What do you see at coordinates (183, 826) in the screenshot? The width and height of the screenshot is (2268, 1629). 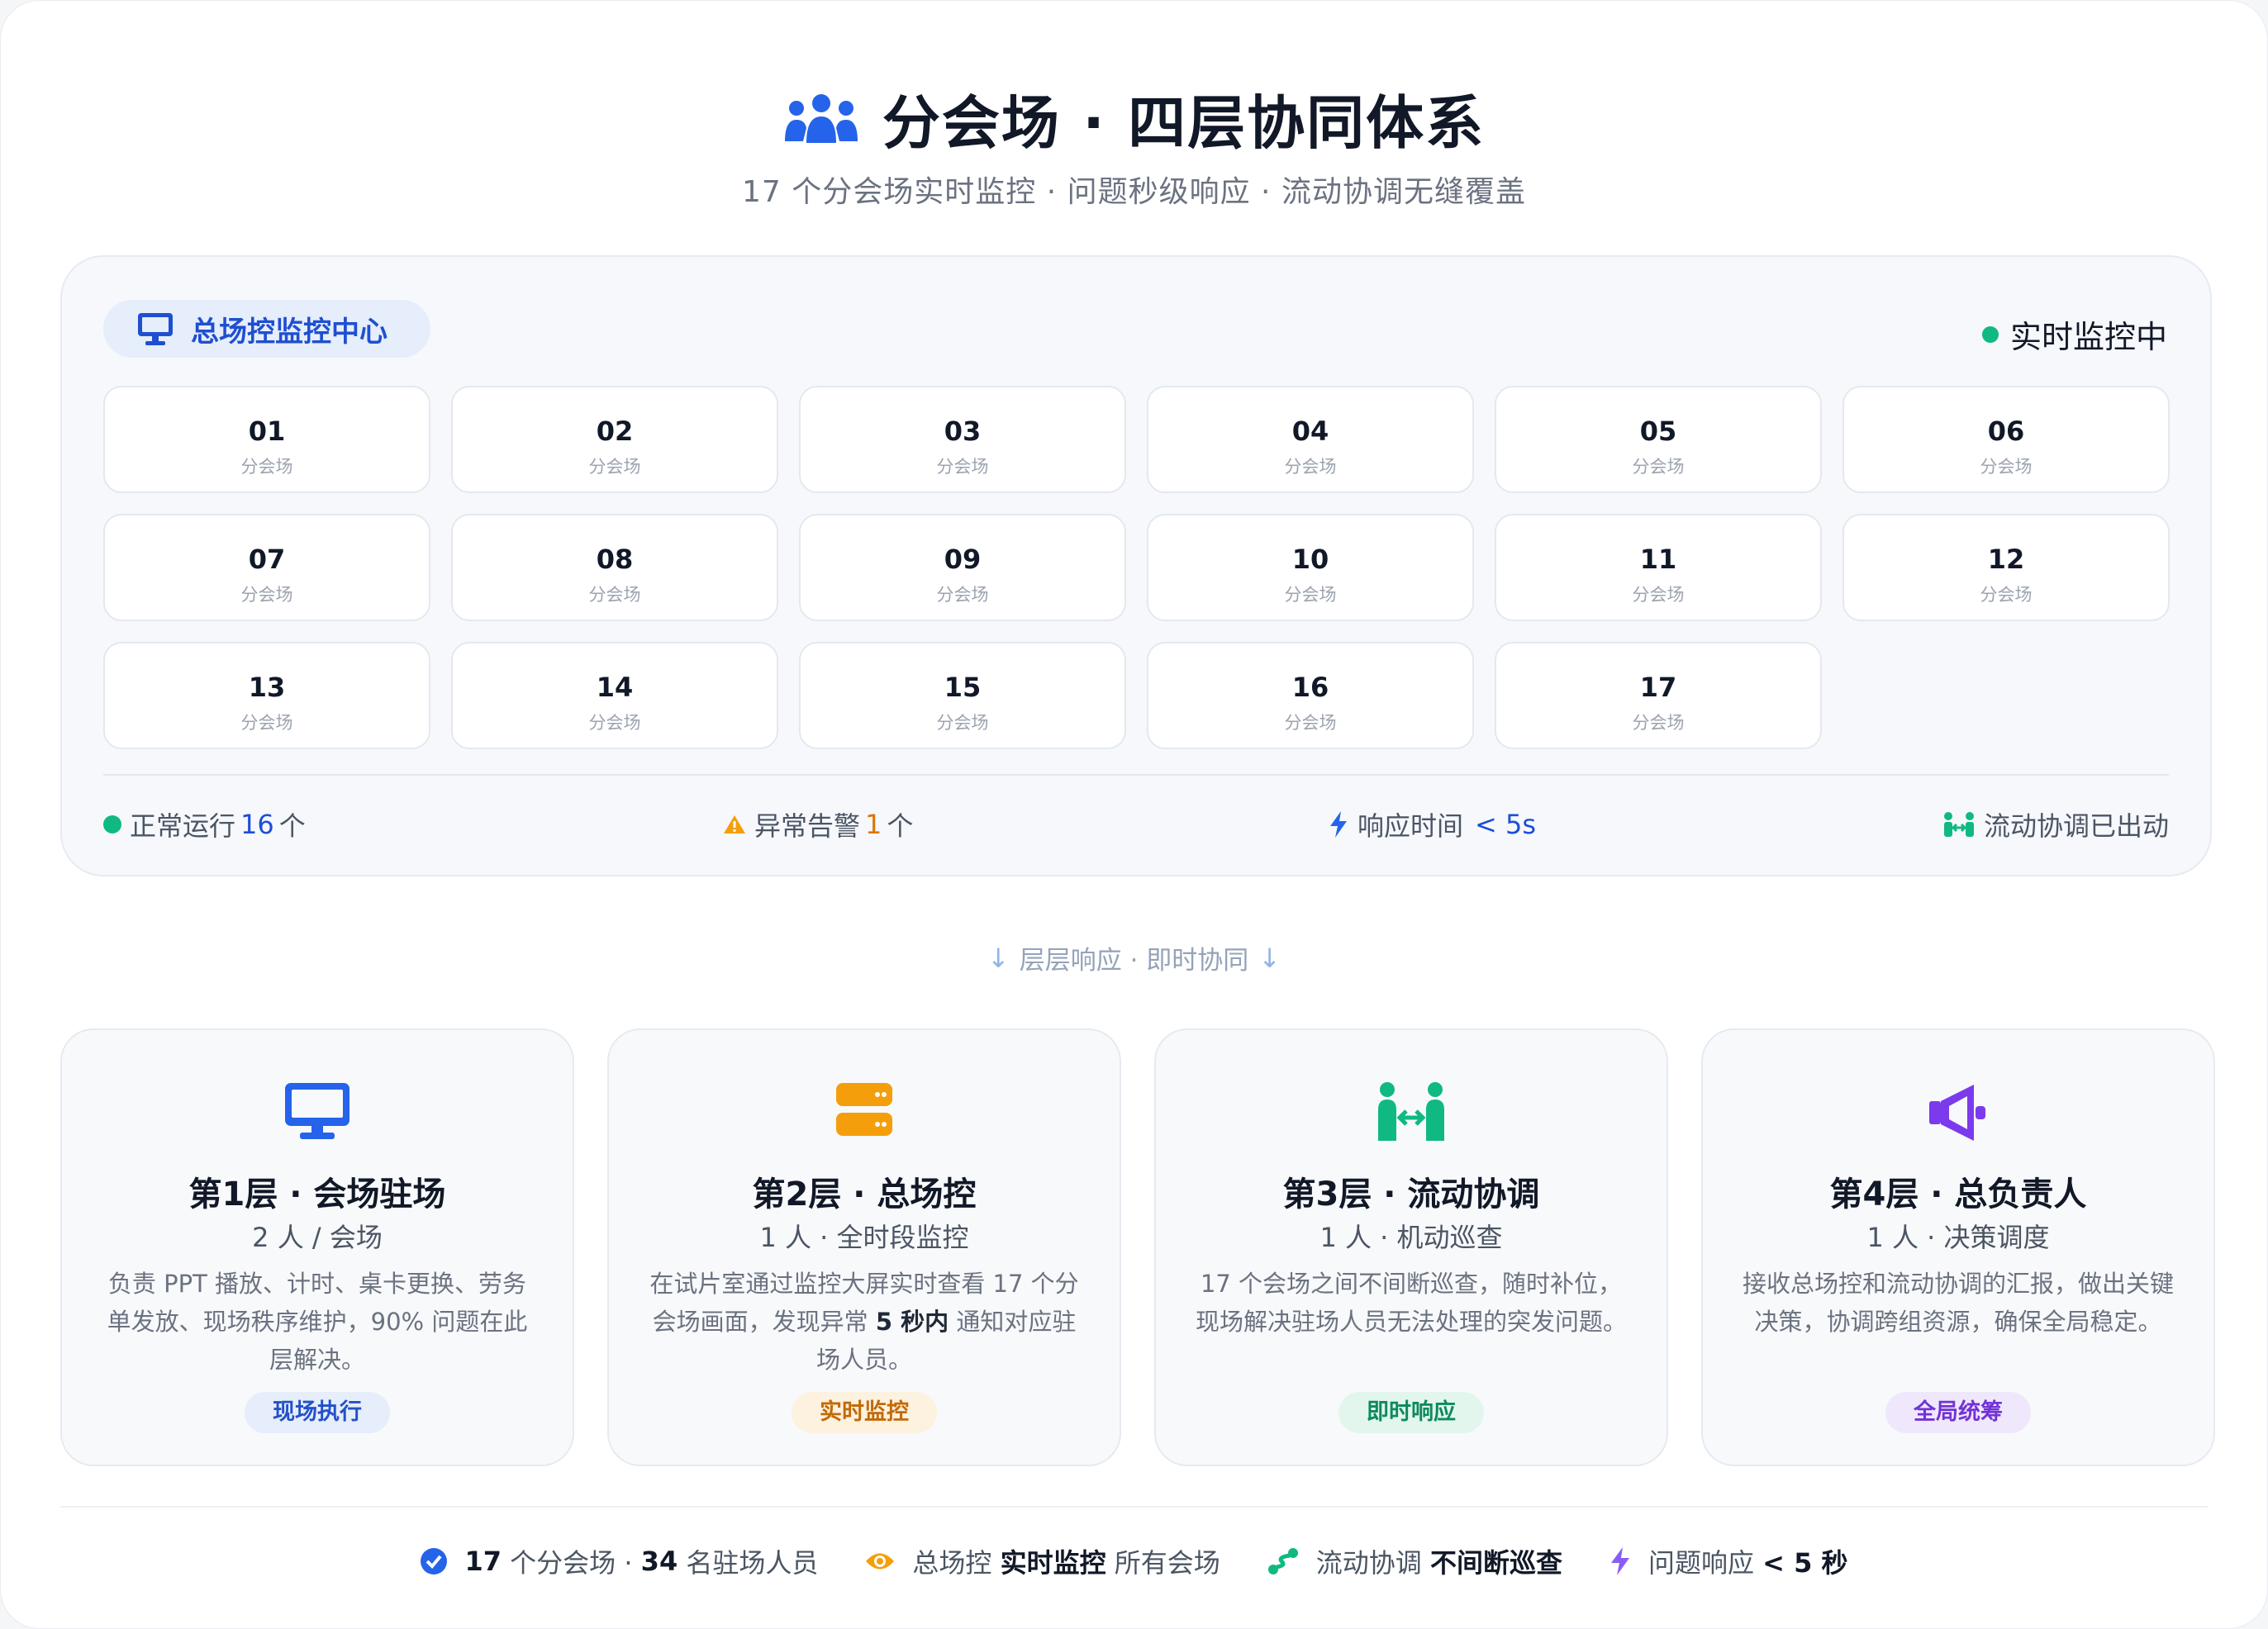 I see `stat-normal-label: 正常运行` at bounding box center [183, 826].